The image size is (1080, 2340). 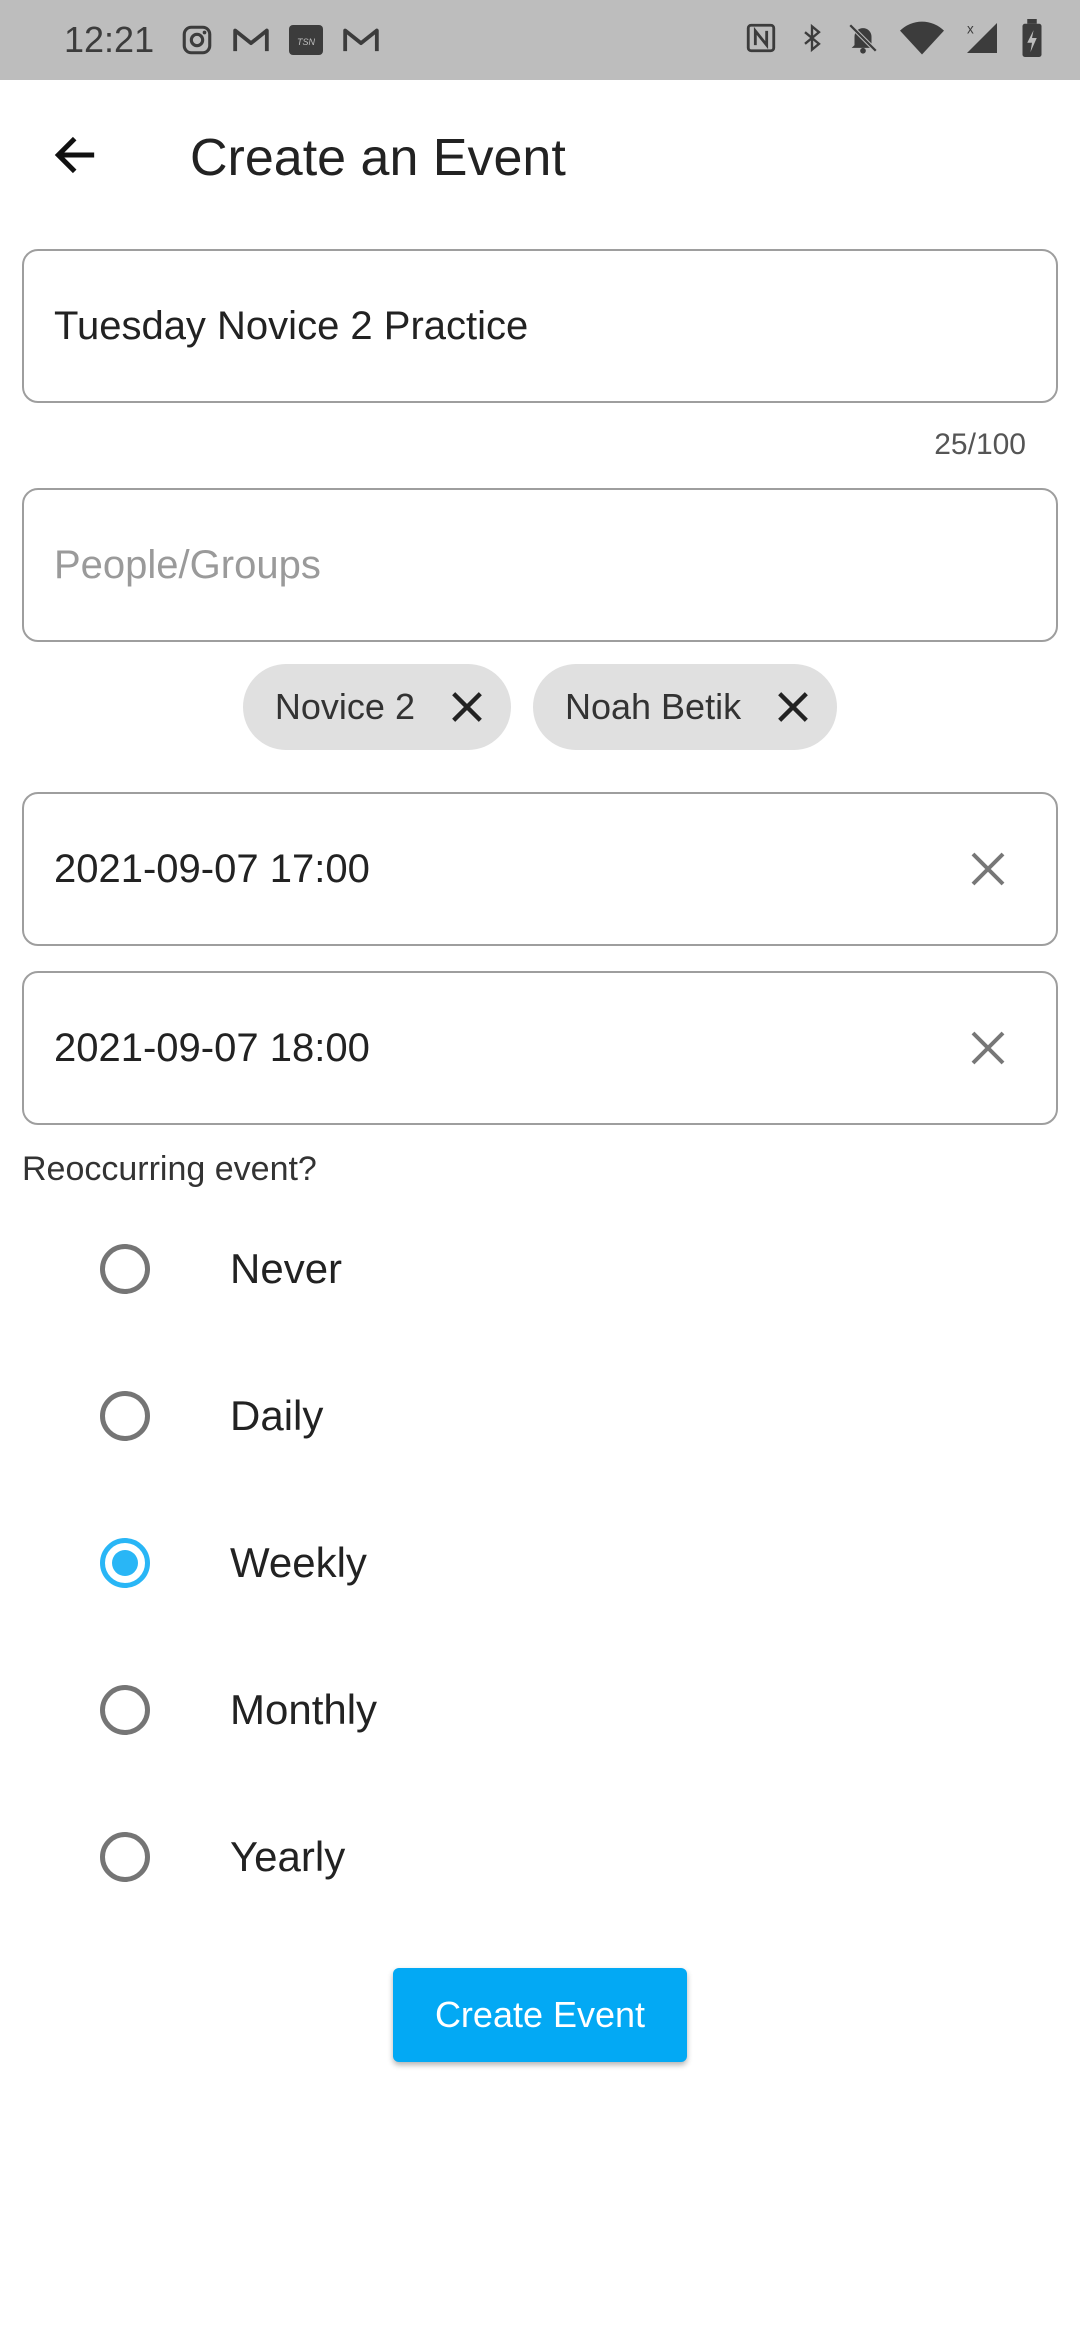 I want to click on clear-start-datetime-button, so click(x=988, y=869).